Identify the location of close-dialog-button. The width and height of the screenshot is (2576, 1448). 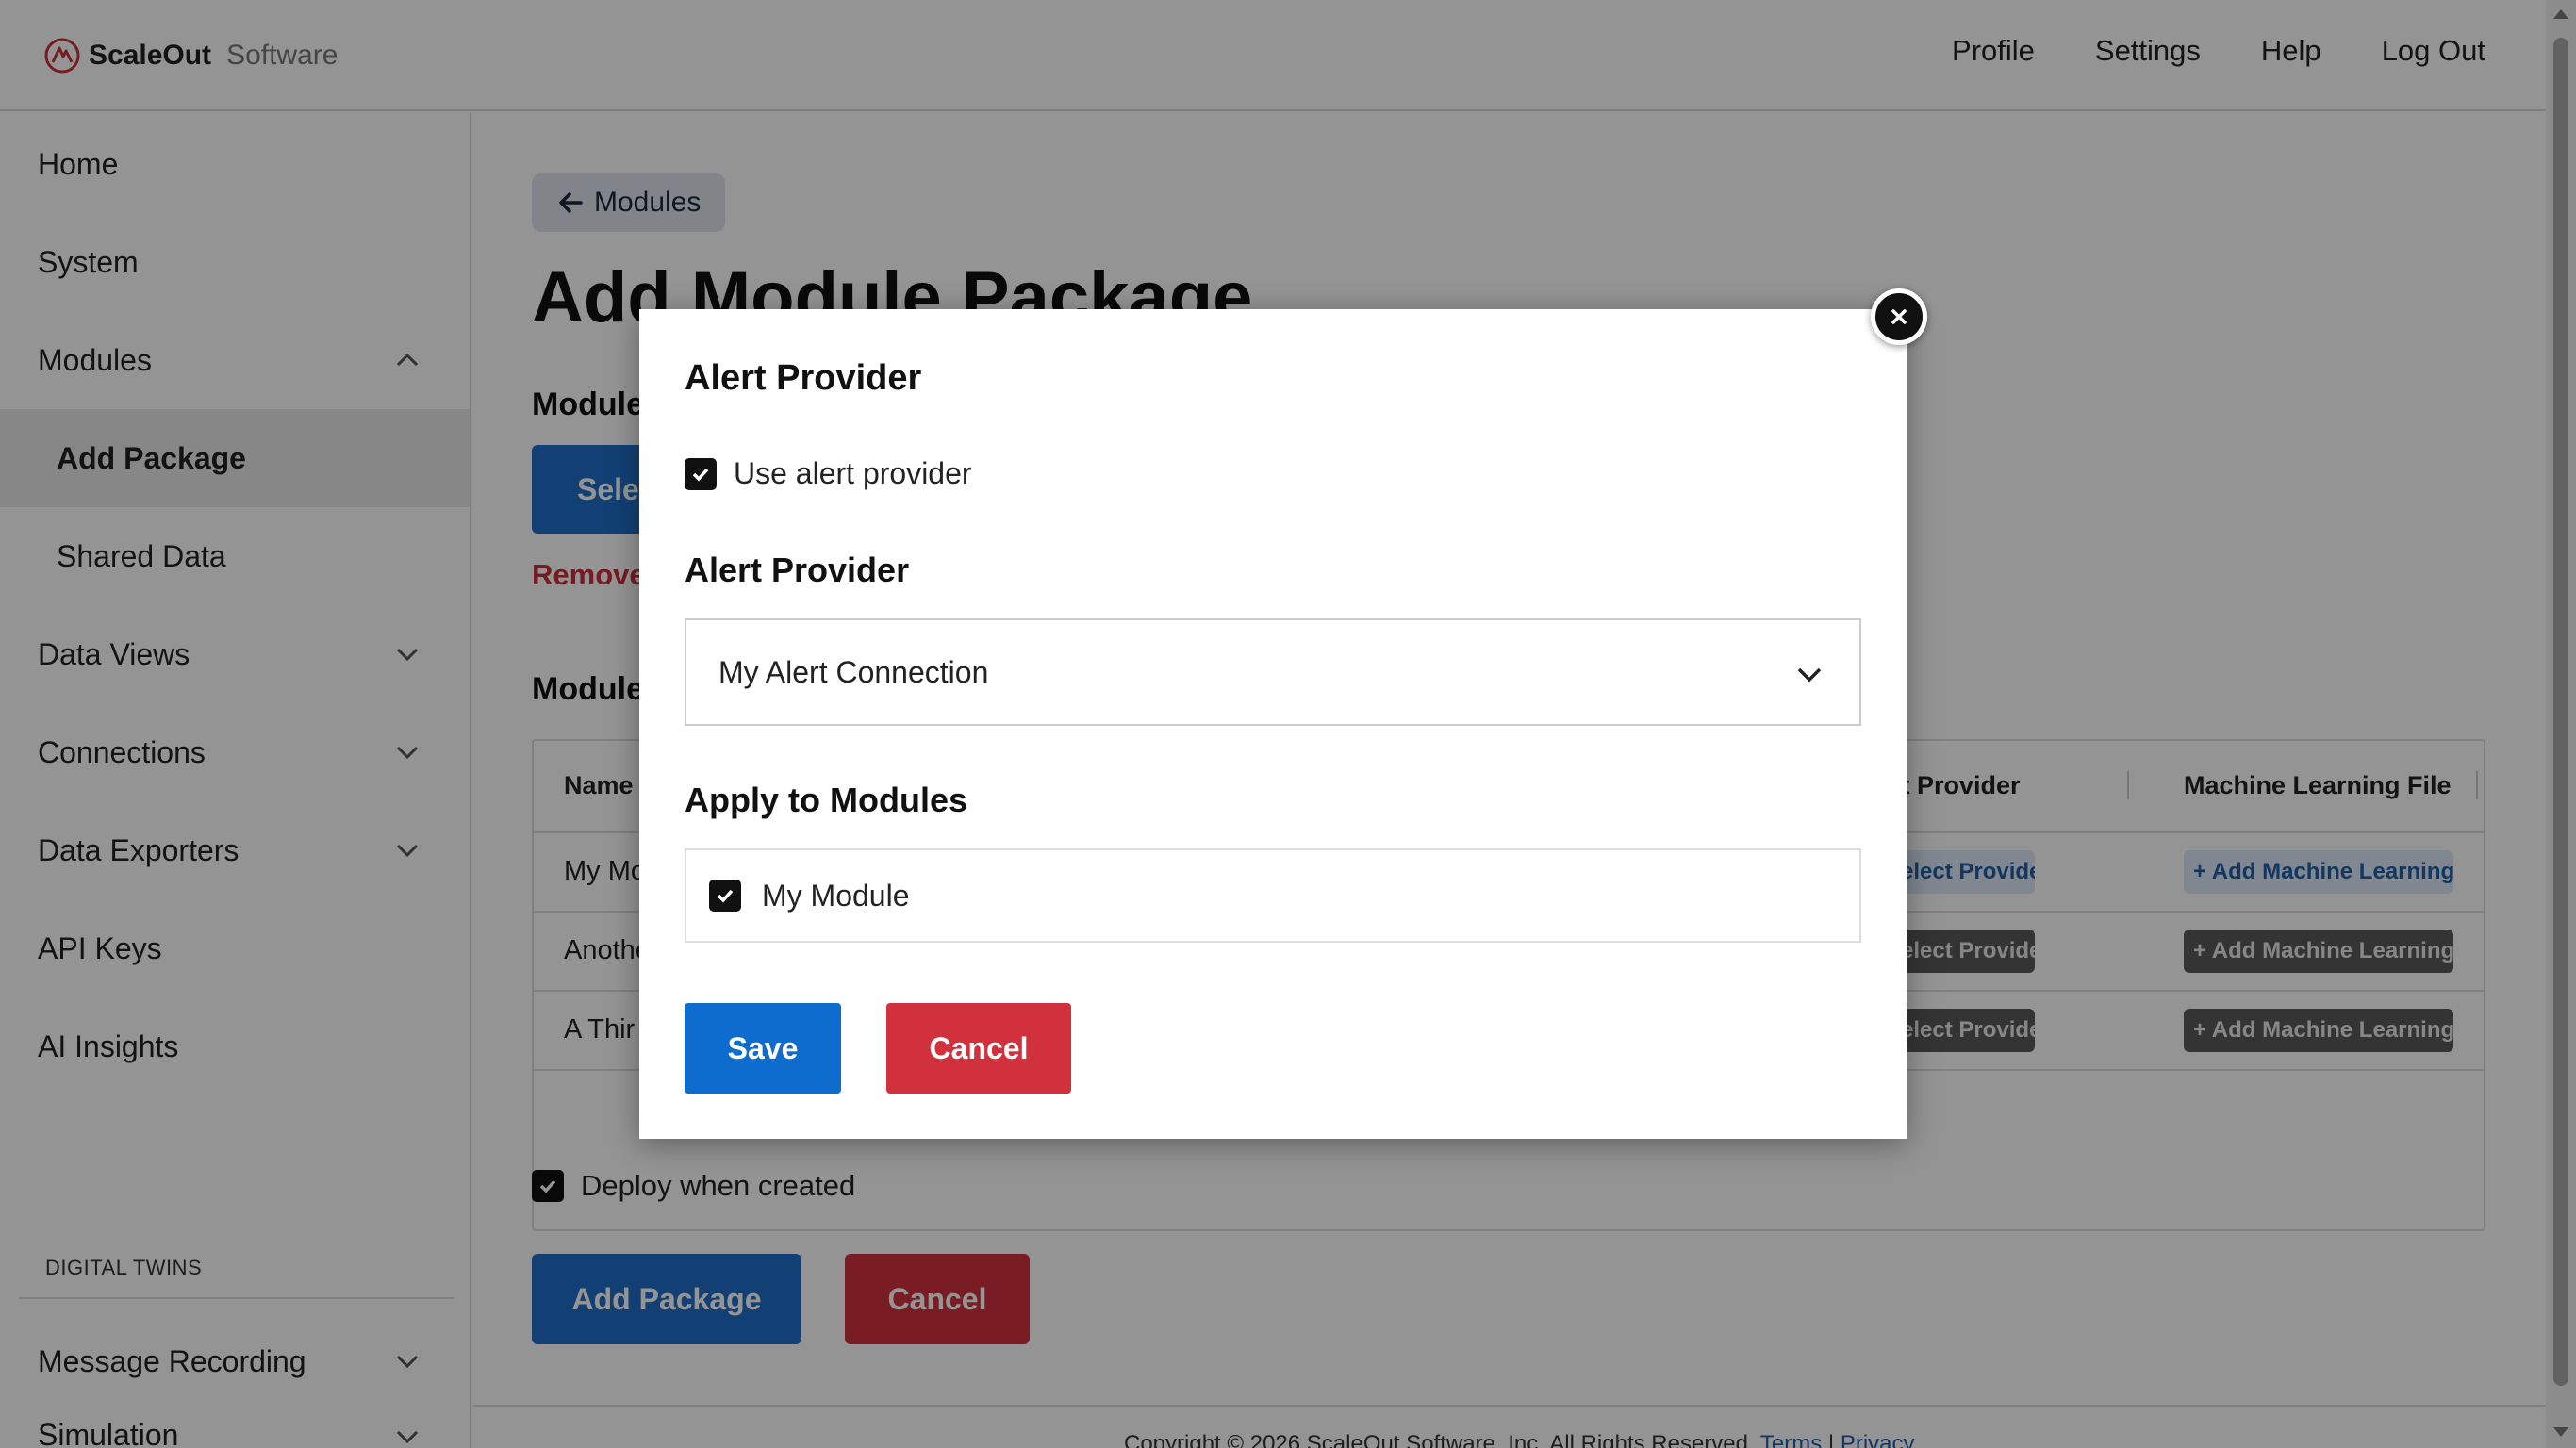
(1899, 316).